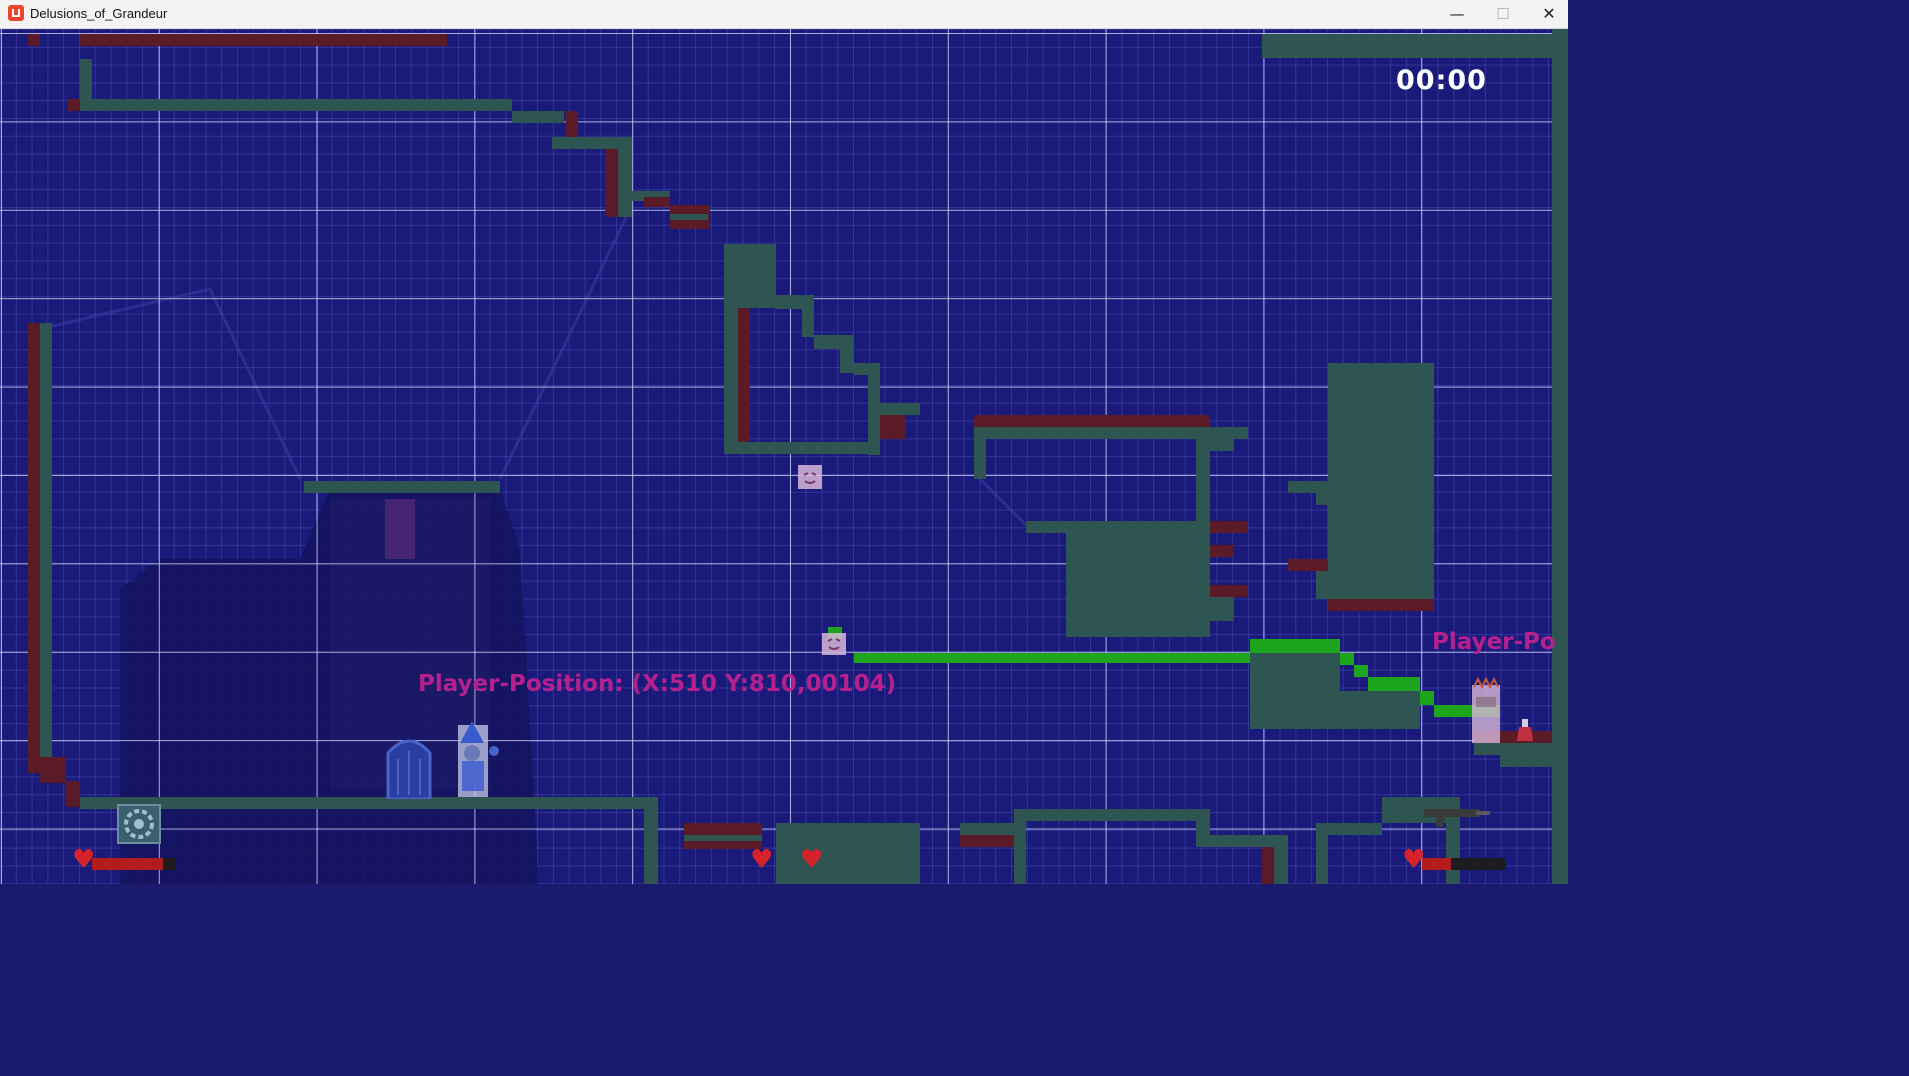 This screenshot has width=1909, height=1076. I want to click on player-two-health-bar, so click(1464, 864).